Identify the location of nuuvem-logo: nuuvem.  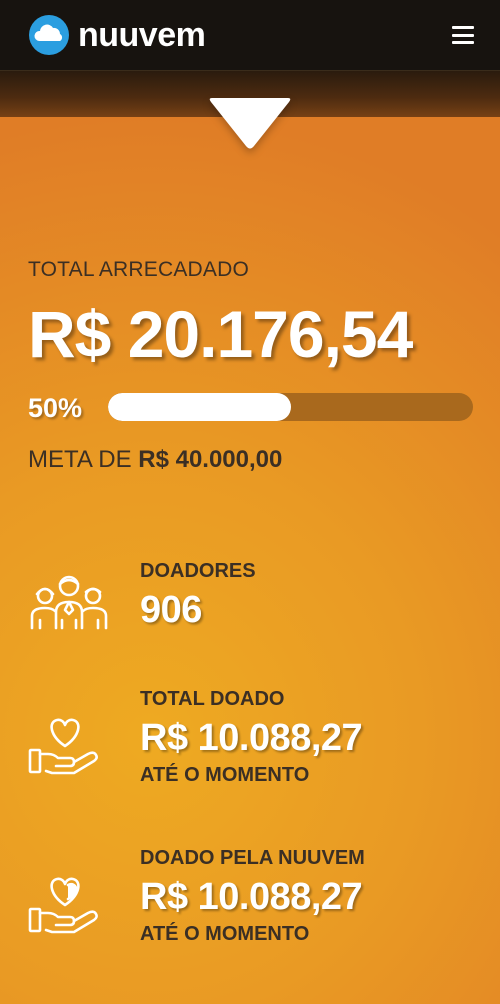
(117, 35).